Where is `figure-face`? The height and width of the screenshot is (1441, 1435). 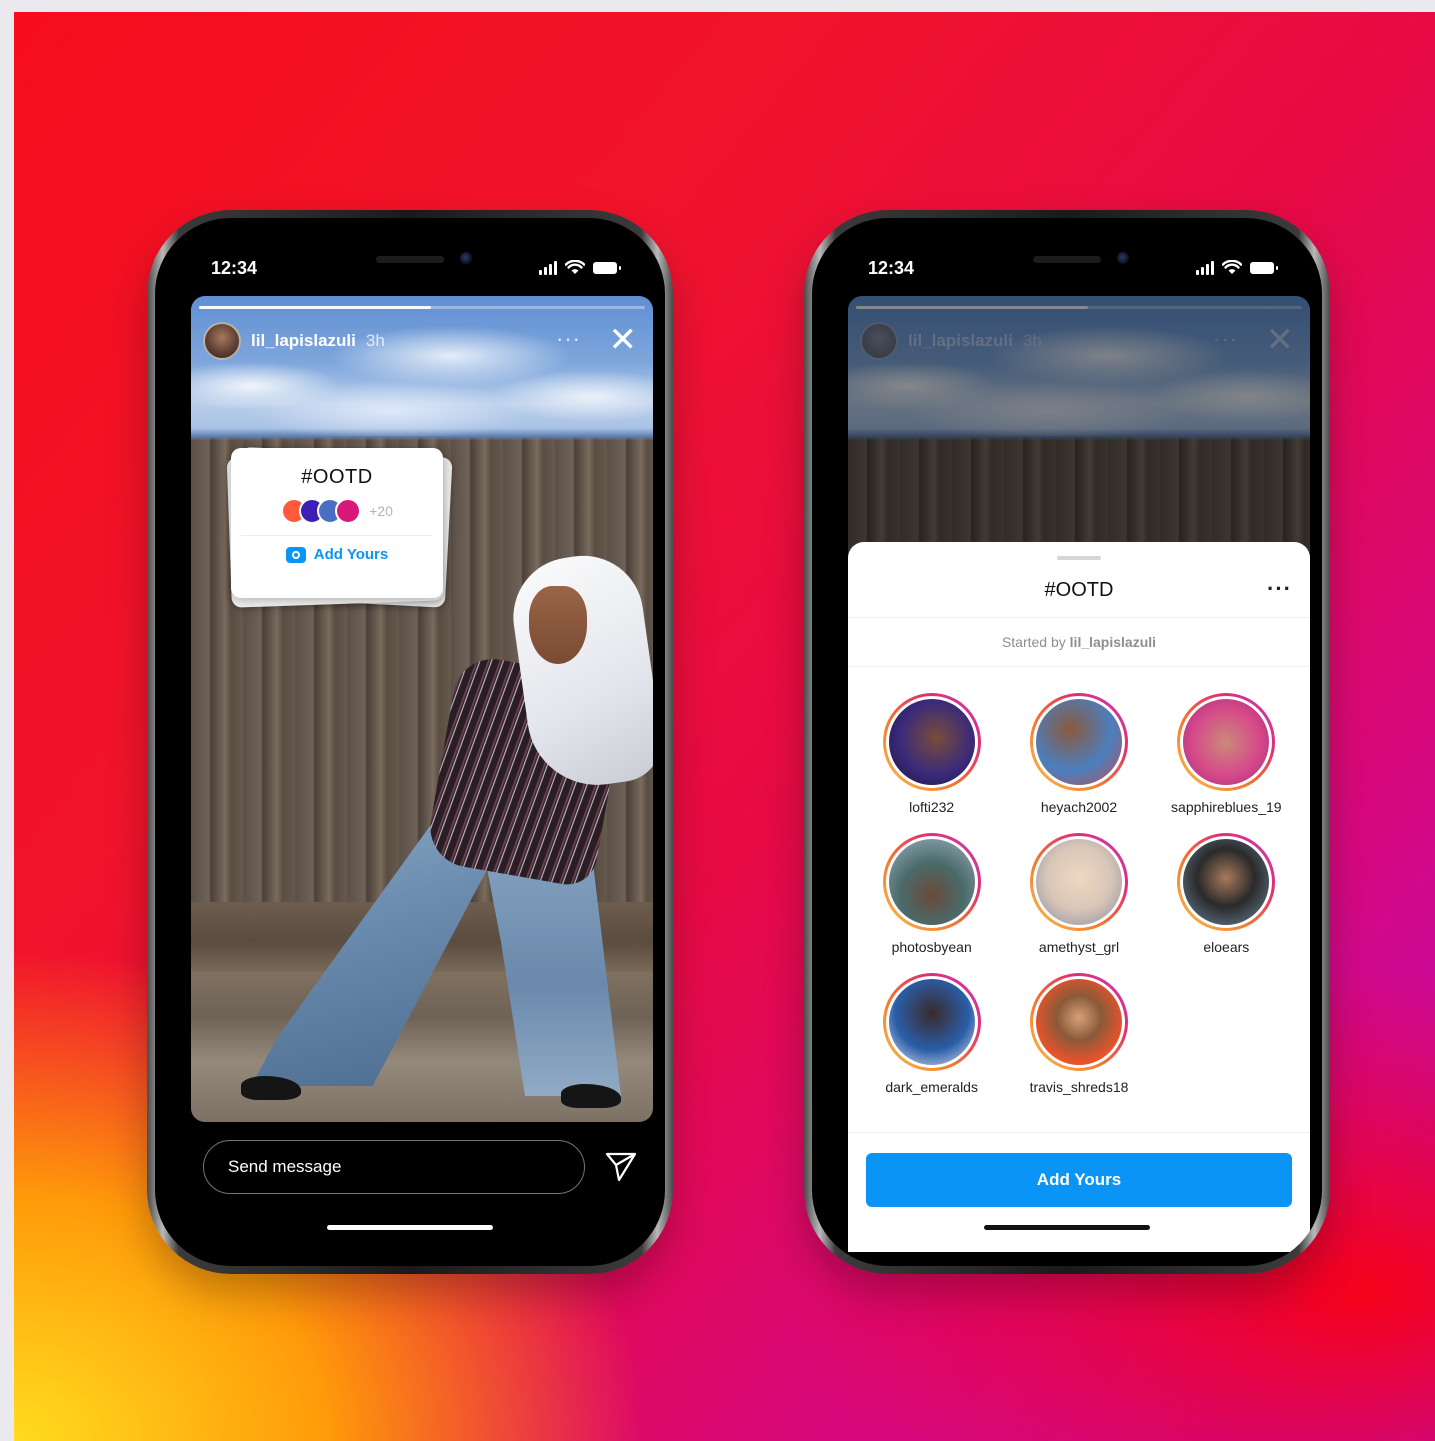 figure-face is located at coordinates (558, 625).